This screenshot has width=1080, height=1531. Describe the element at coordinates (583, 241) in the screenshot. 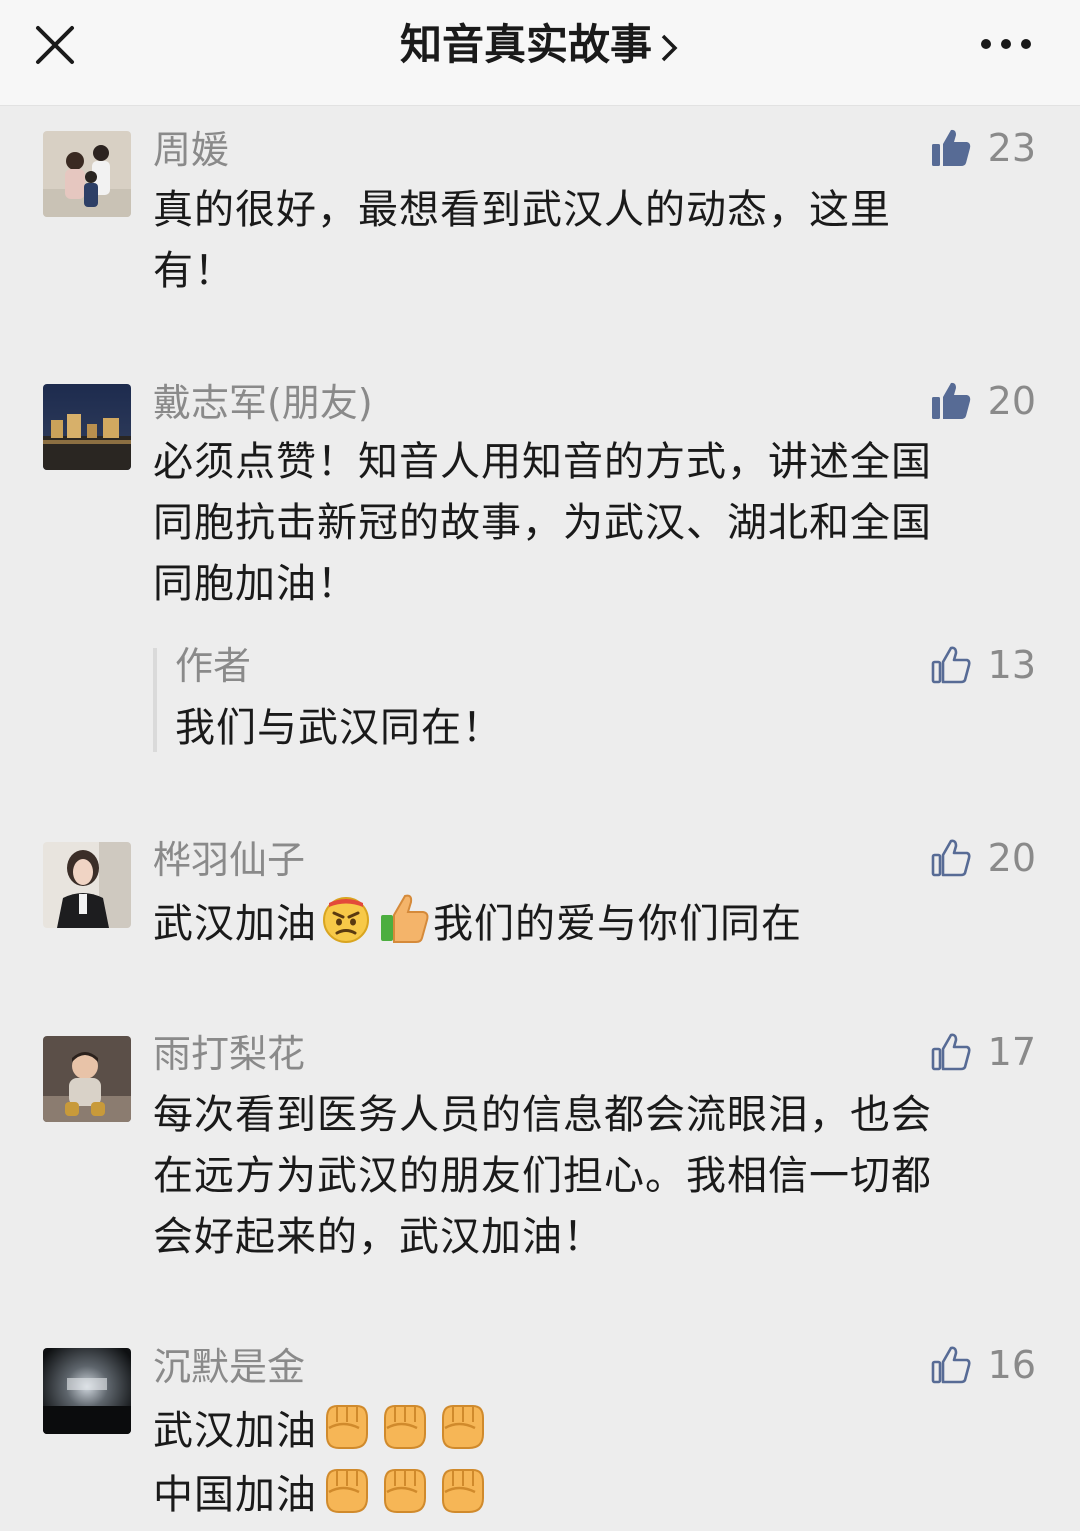

I see `comment-text: 真的很好，最想看到武汉人的动态，这里 有！` at that location.